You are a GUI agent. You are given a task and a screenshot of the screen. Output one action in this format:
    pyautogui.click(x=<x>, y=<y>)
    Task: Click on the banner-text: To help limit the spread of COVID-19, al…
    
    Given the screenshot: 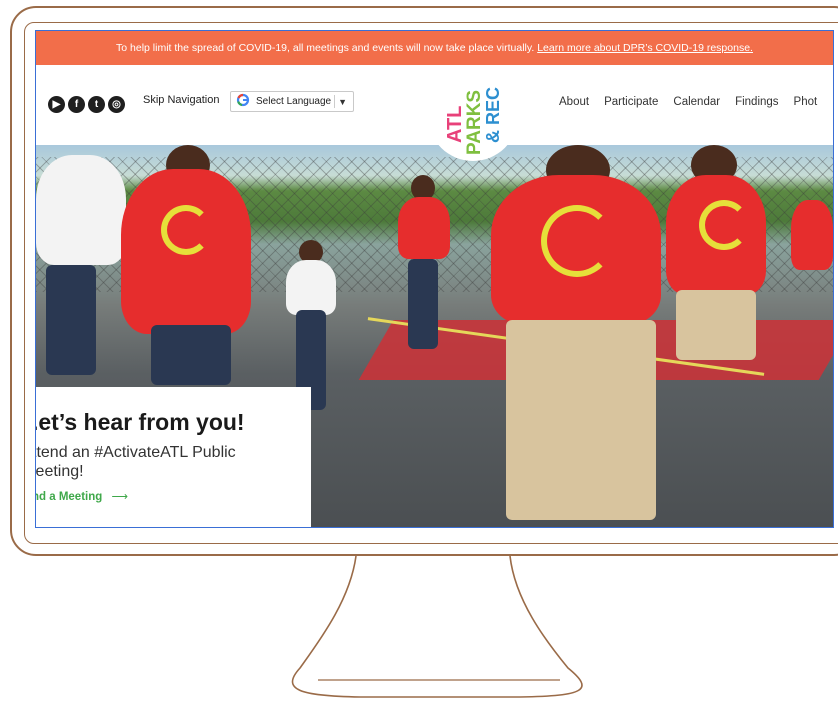 What is the action you would take?
    pyautogui.click(x=325, y=48)
    